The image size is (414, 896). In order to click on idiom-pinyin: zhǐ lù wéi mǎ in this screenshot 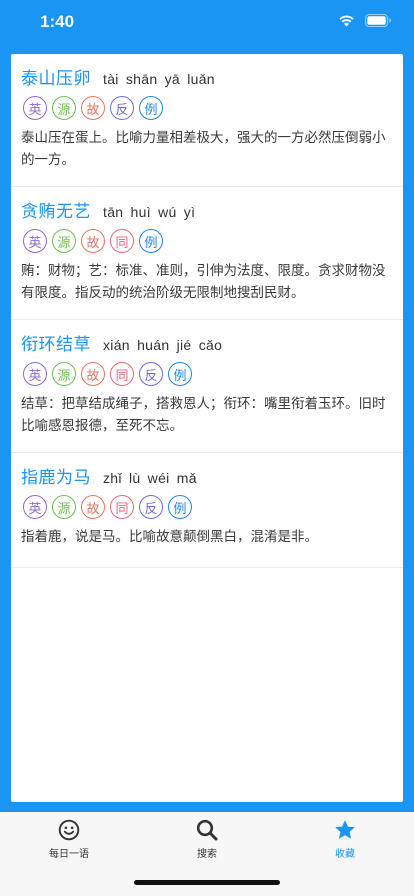, I will do `click(150, 478)`.